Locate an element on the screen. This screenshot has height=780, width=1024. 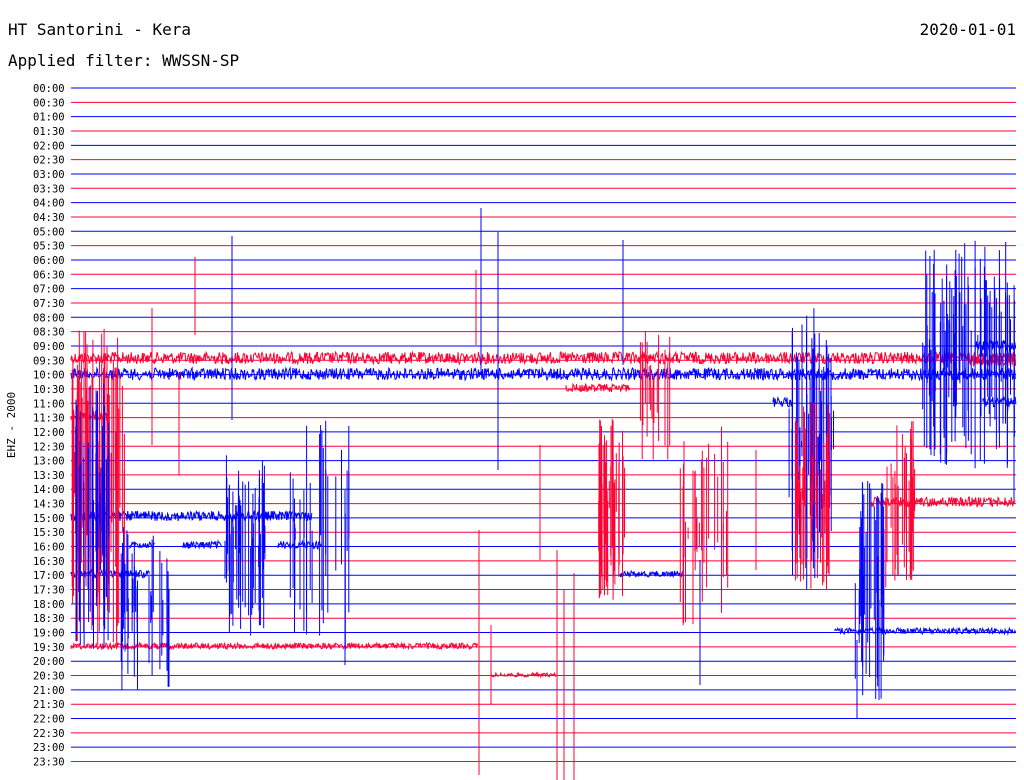
row-tick-label: 14:30 is located at coordinates (49, 505).